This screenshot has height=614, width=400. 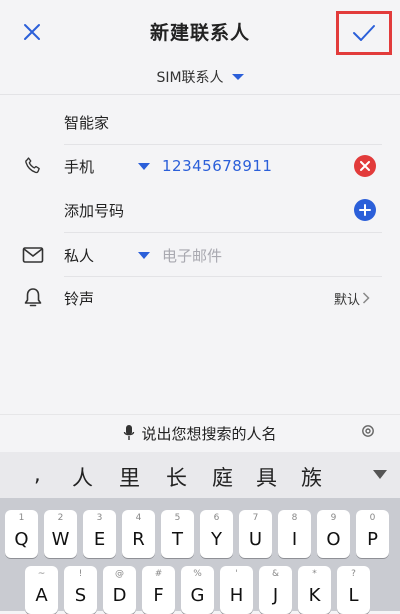 I want to click on key-f: # F, so click(x=158, y=590).